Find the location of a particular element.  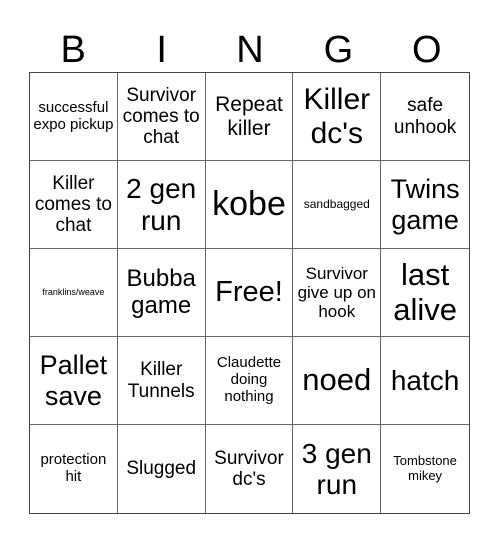

bingo-cell: Claudette doing nothing is located at coordinates (249, 381).